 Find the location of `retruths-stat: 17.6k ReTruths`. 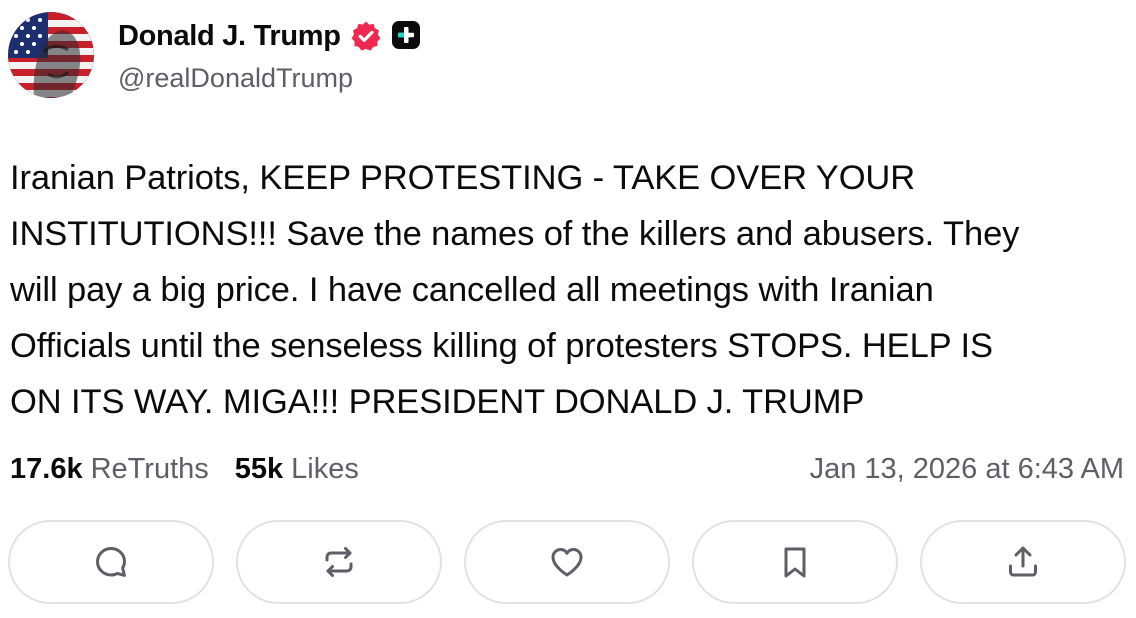

retruths-stat: 17.6k ReTruths is located at coordinates (109, 469).